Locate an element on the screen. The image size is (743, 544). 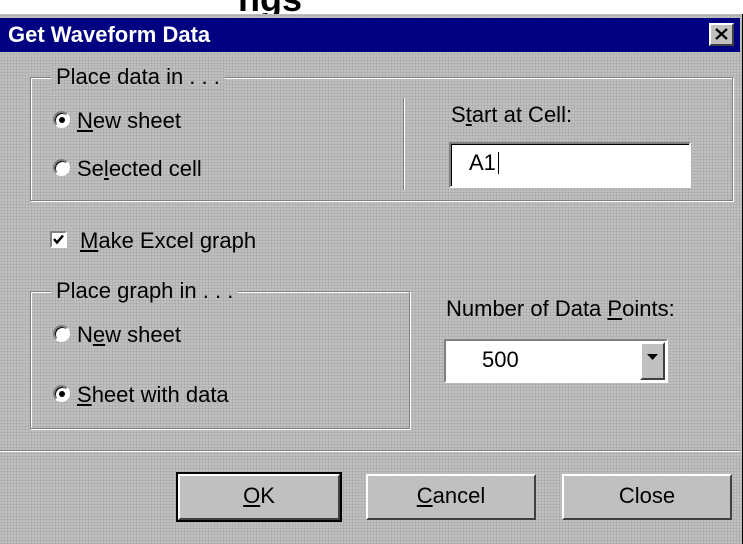
ok-button-label: OK is located at coordinates (259, 495).